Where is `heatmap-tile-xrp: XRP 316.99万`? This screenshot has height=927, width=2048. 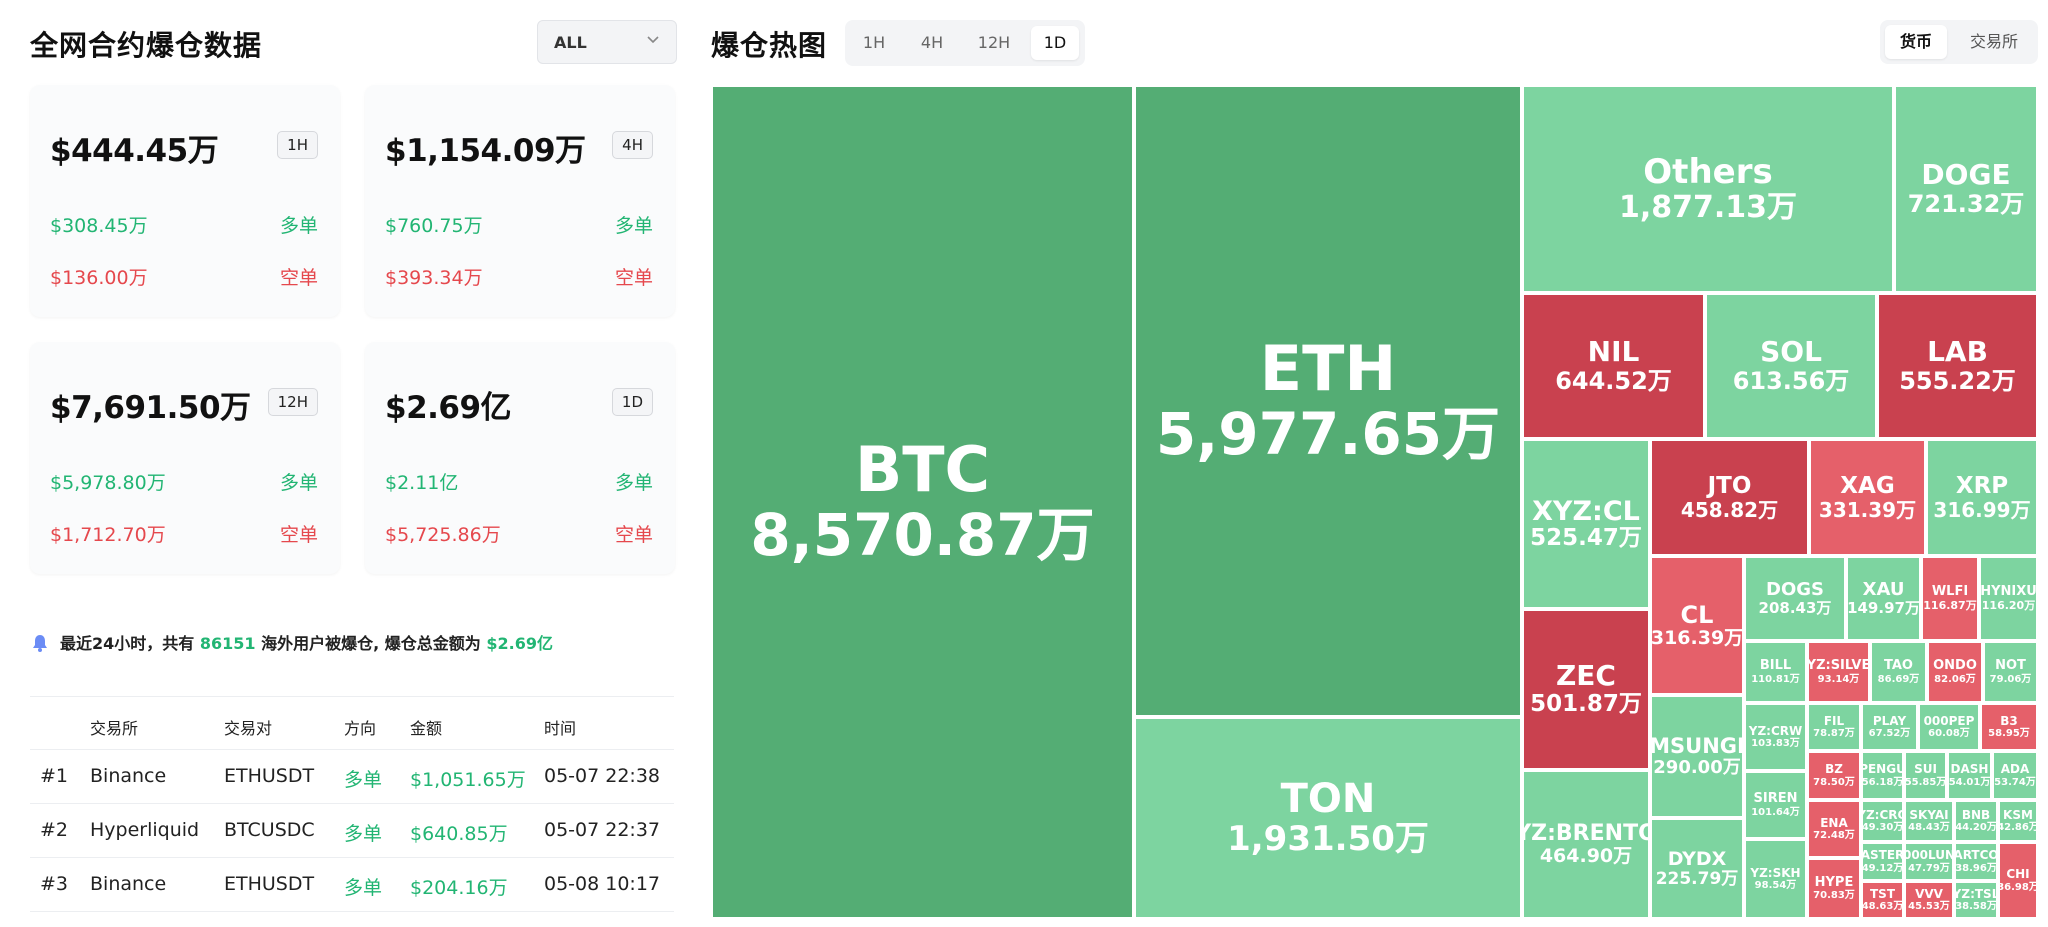
heatmap-tile-xrp: XRP 316.99万 is located at coordinates (1982, 497).